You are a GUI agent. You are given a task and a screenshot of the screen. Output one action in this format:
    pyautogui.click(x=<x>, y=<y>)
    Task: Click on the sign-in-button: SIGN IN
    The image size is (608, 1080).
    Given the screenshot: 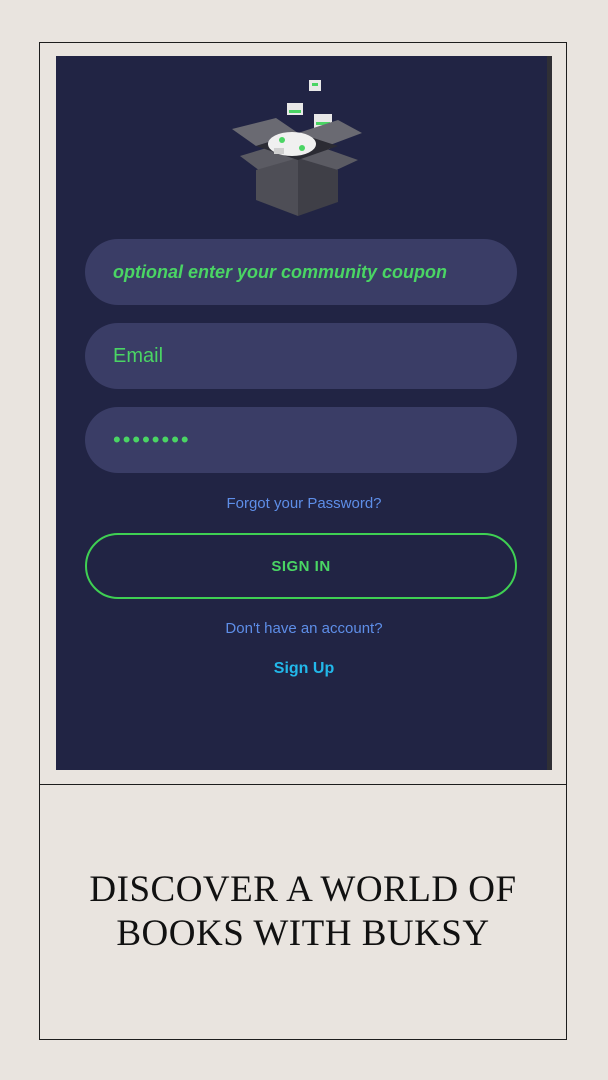 What is the action you would take?
    pyautogui.click(x=301, y=566)
    